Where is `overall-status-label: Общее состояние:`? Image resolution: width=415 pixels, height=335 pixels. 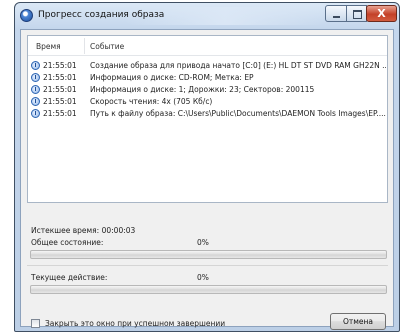
overall-status-label: Общее состояние: is located at coordinates (67, 242).